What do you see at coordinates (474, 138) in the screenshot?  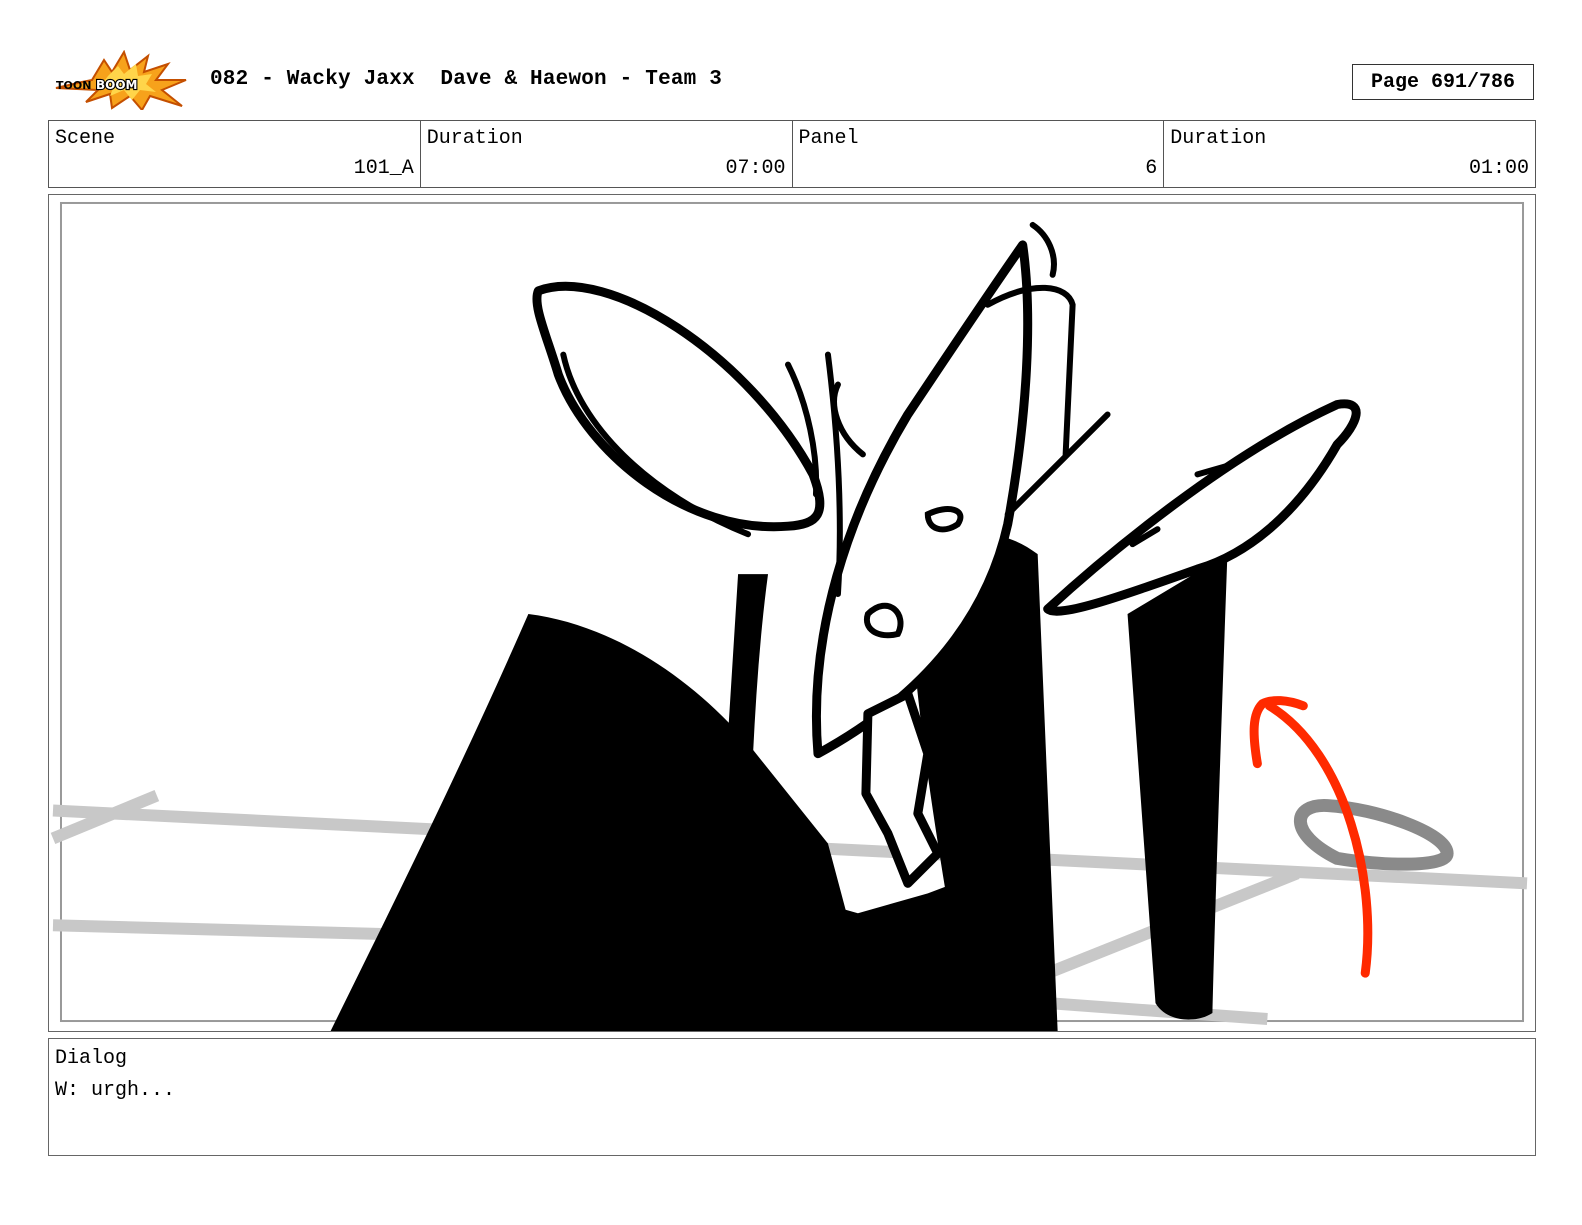 I see `scene-duration-label: Duration` at bounding box center [474, 138].